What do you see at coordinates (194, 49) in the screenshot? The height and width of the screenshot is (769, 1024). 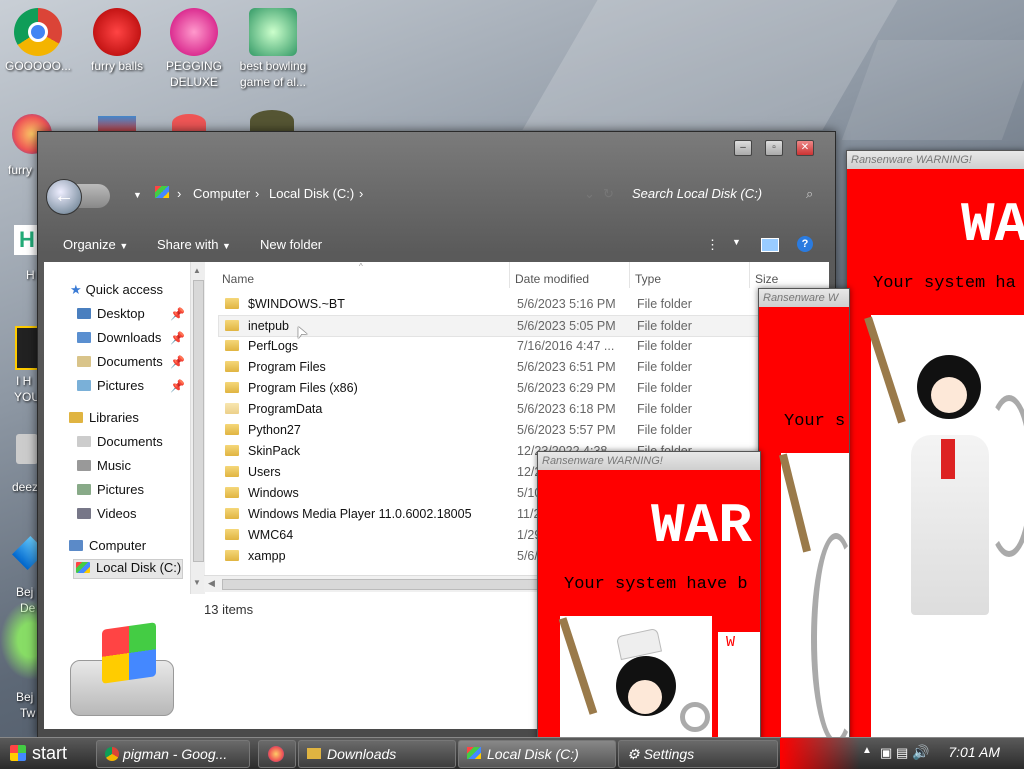 I see `desktop-icon-pegging: PEGGING DELUXE` at bounding box center [194, 49].